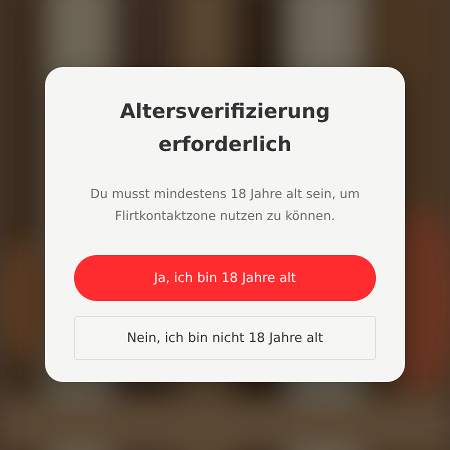 This screenshot has width=450, height=450. Describe the element at coordinates (225, 205) in the screenshot. I see `dialog-message: Du musst mindestens 18 Jahre alt sein, um Flirtkontaktzone nutzen zu können.` at that location.